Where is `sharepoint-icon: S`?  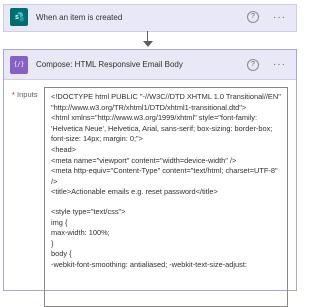
sharepoint-icon: S is located at coordinates (19, 17).